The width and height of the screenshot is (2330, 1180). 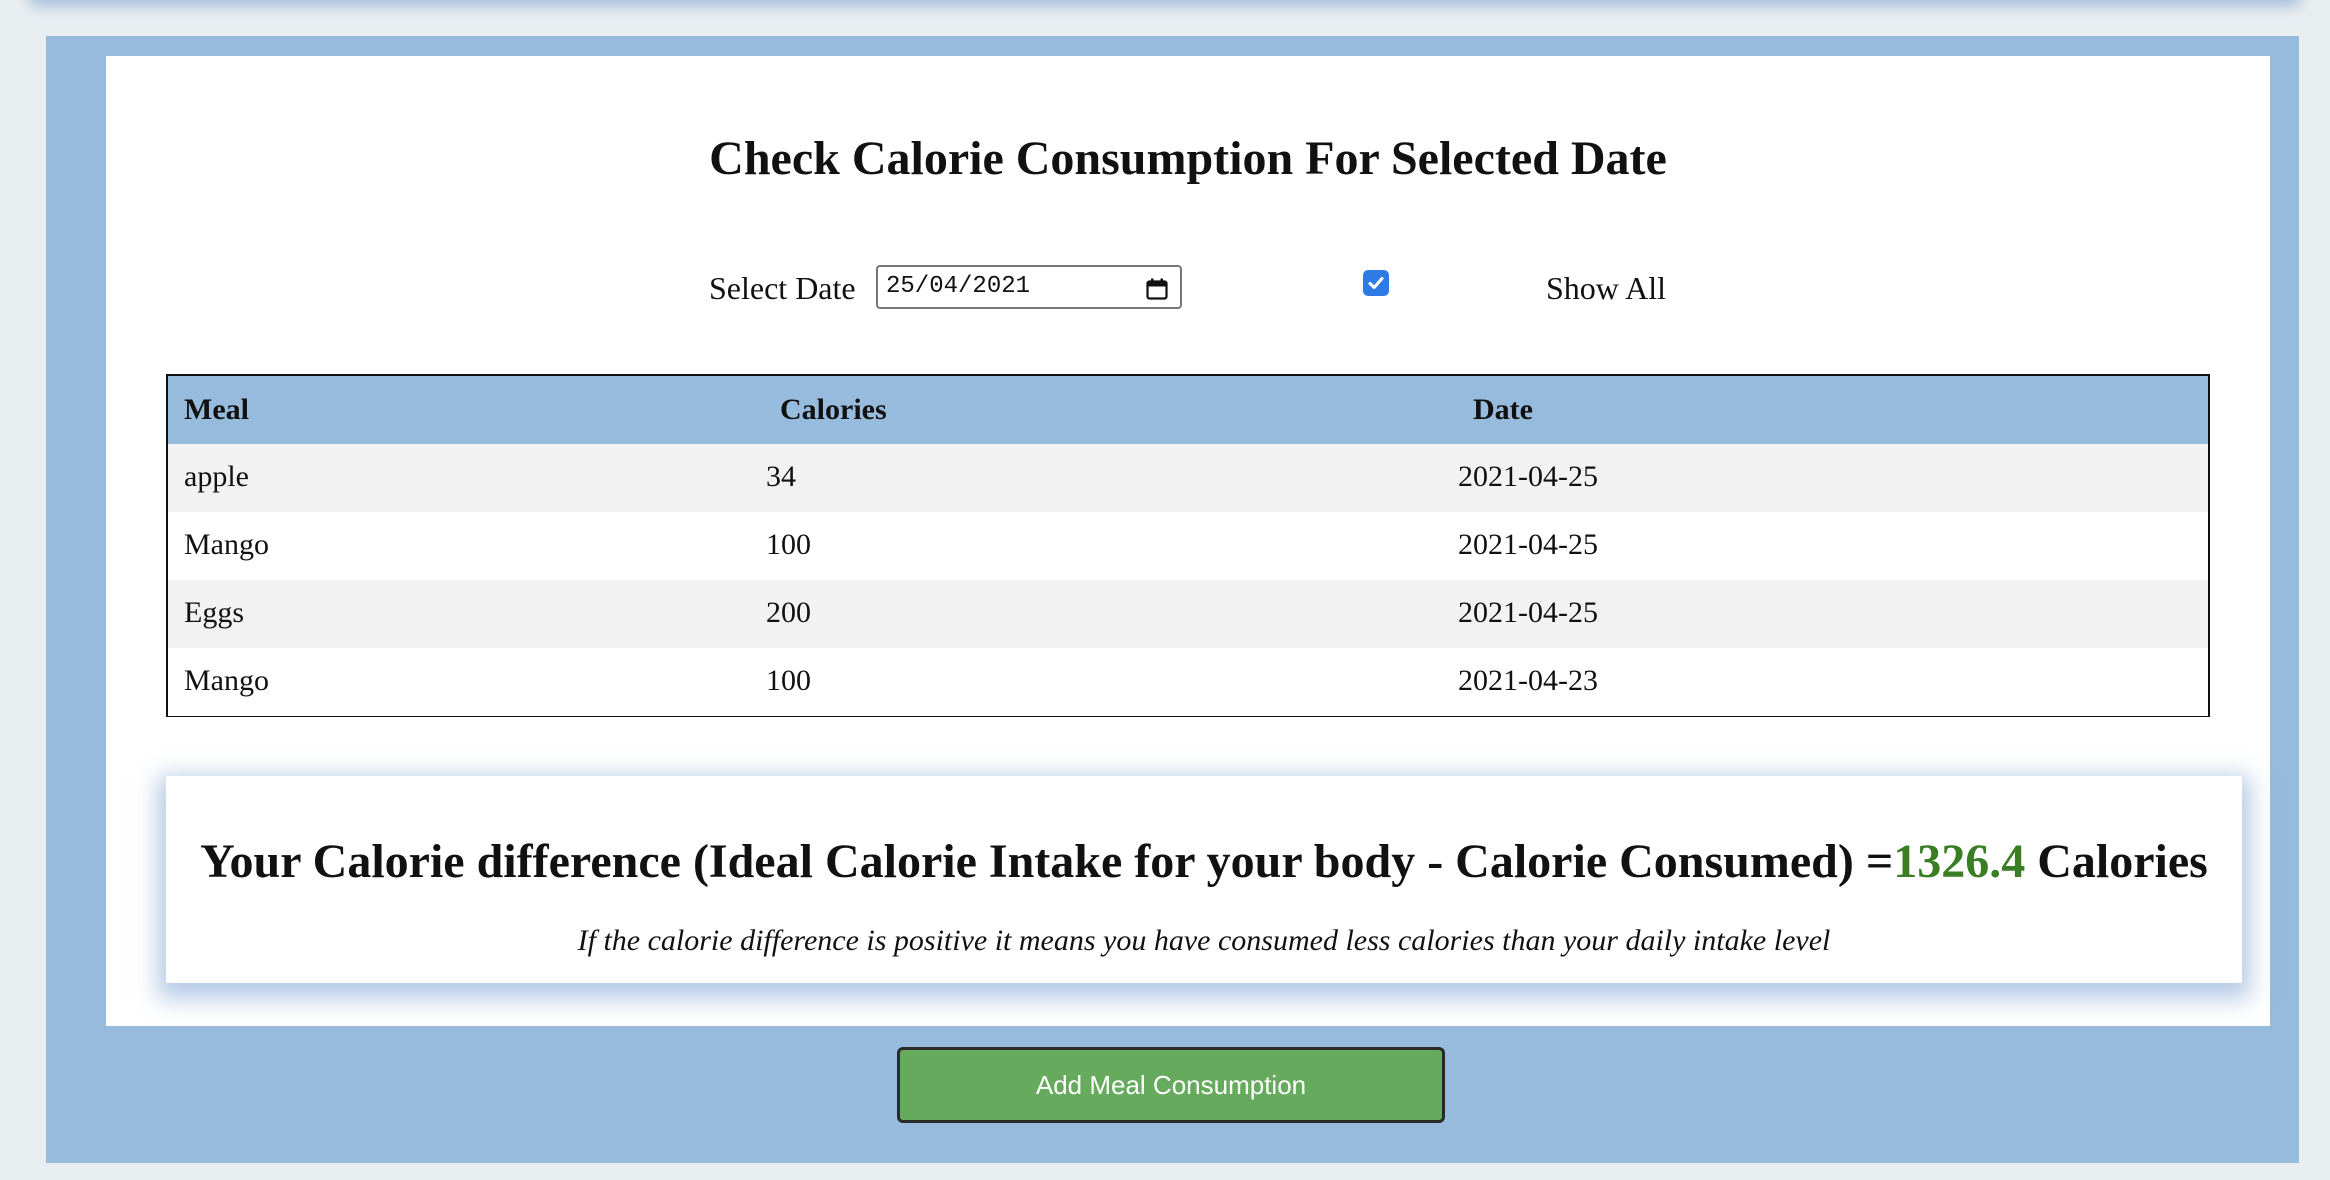 I want to click on cell-date: 2021-04-23, so click(x=1528, y=680).